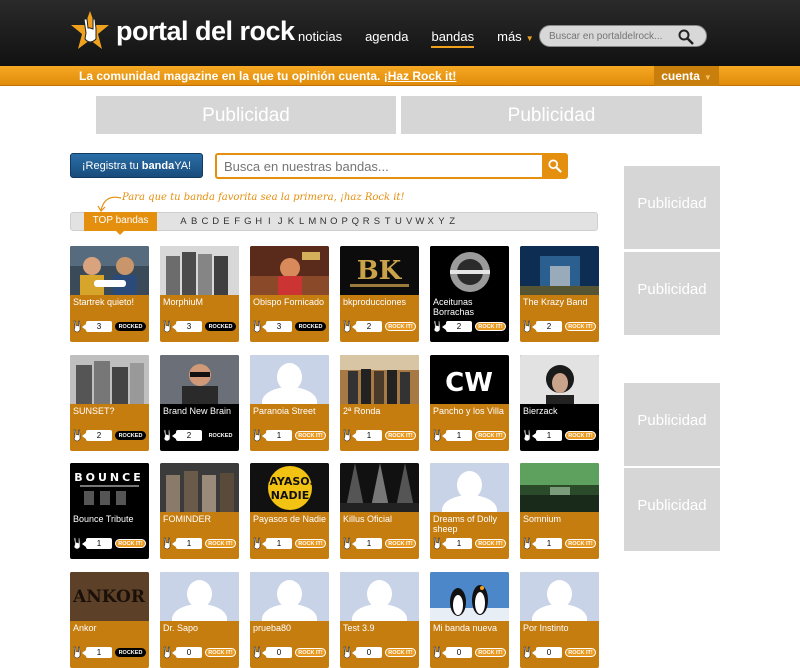 The height and width of the screenshot is (668, 800). Describe the element at coordinates (109, 487) in the screenshot. I see `band-image: BOUNCE` at that location.